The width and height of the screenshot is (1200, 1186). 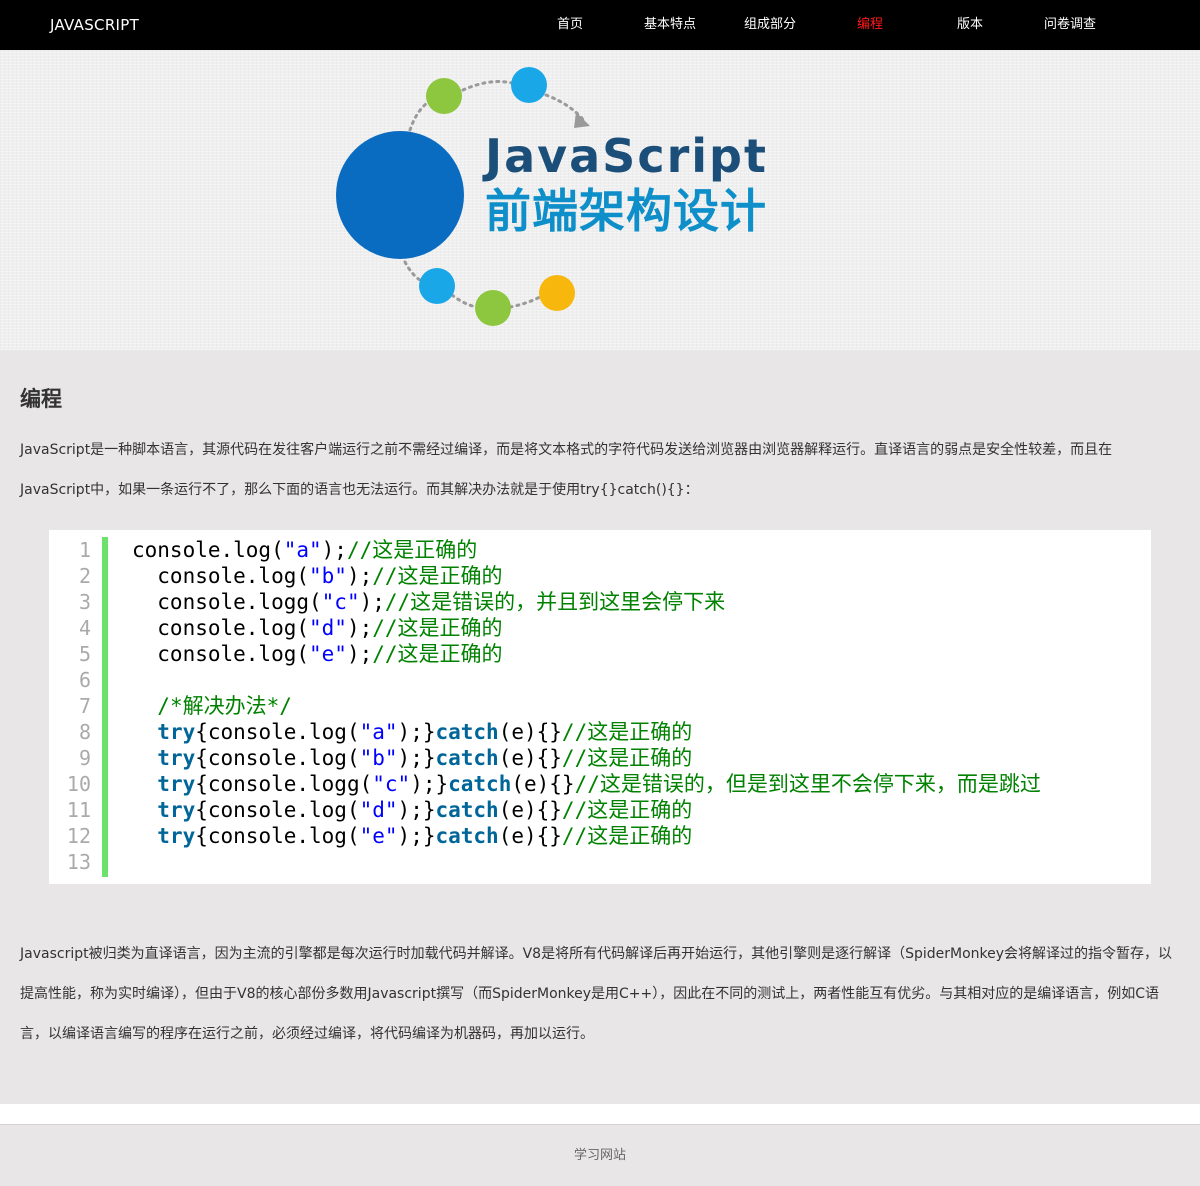 What do you see at coordinates (41, 399) in the screenshot?
I see `section-title: 编程` at bounding box center [41, 399].